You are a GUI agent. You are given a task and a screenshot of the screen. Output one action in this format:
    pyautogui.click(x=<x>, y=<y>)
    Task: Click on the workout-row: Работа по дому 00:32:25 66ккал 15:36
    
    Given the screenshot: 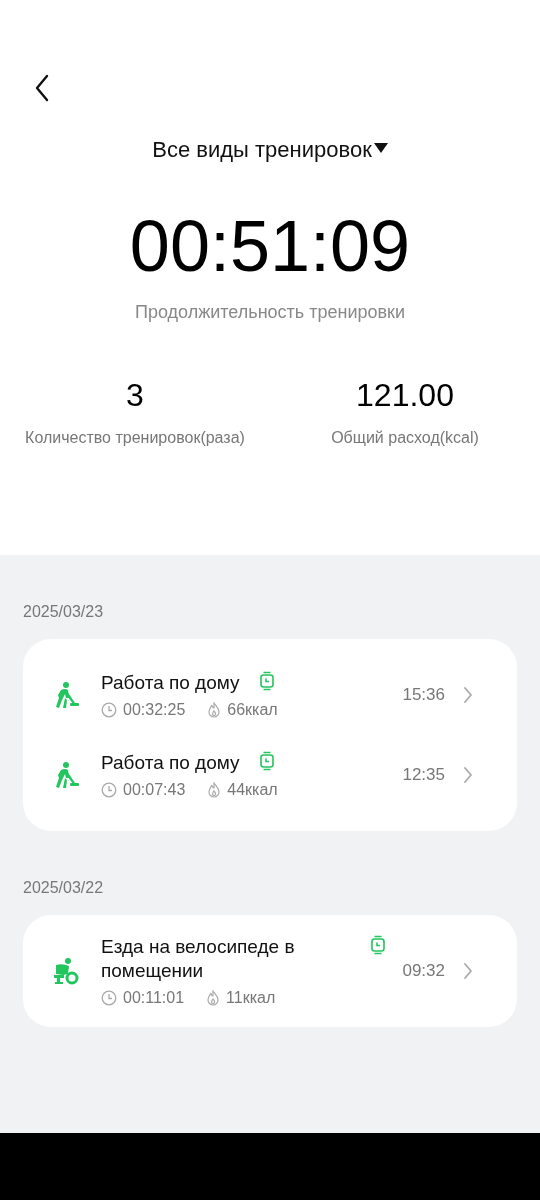 What is the action you would take?
    pyautogui.click(x=270, y=695)
    